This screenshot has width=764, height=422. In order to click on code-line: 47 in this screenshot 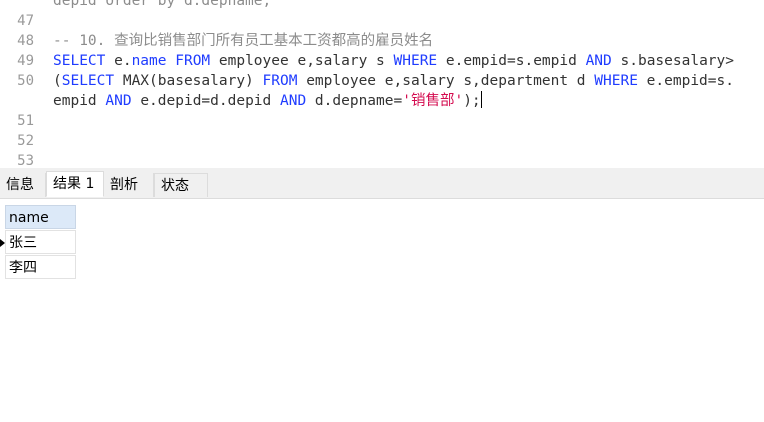, I will do `click(382, 21)`.